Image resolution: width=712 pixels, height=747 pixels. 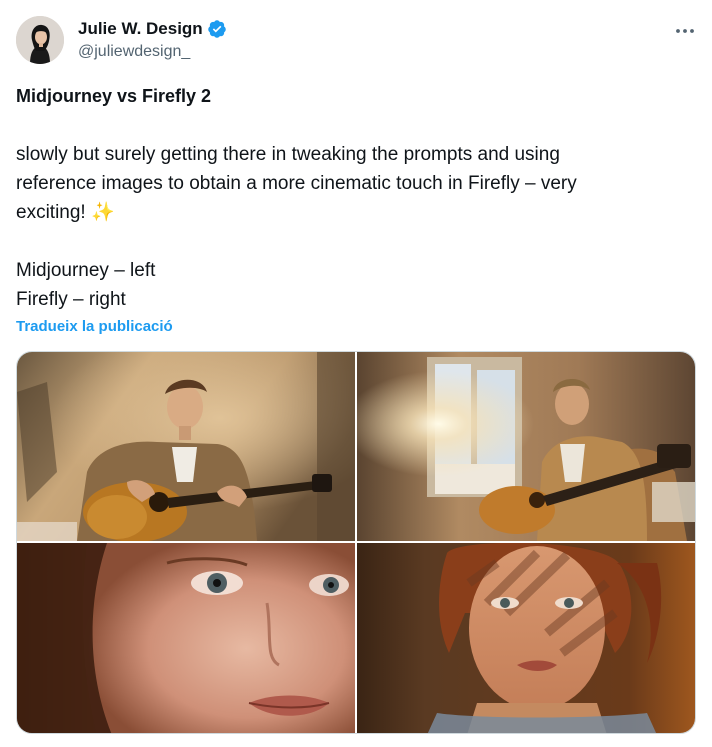 What do you see at coordinates (356, 40) in the screenshot?
I see `tweet-header: Julie W. Design @juliewdesign_` at bounding box center [356, 40].